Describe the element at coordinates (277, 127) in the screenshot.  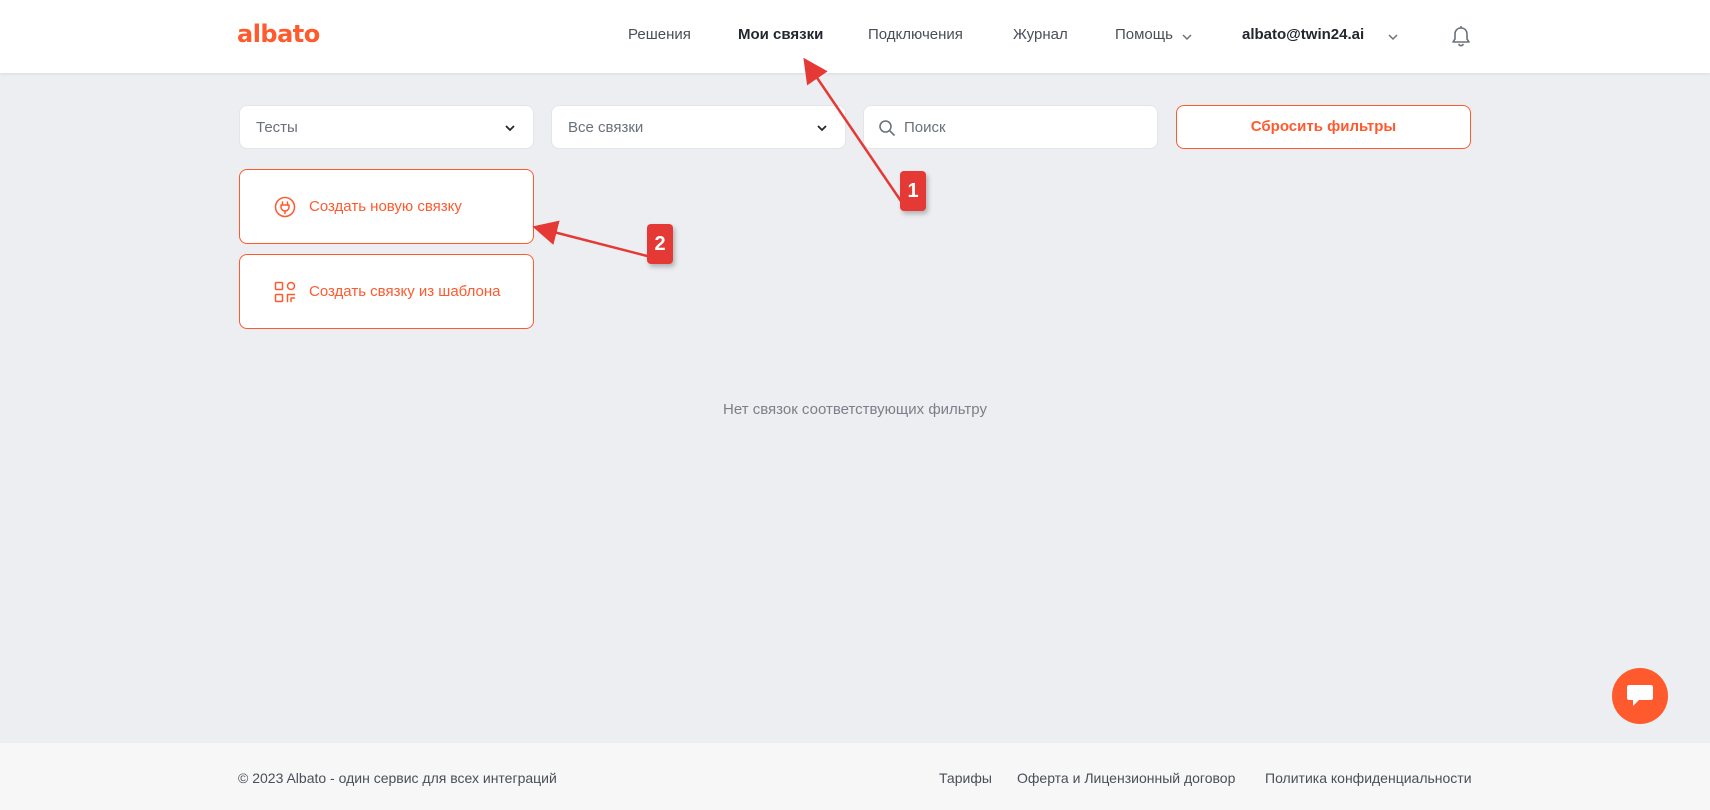
I see `folder-select-value: Тесты` at that location.